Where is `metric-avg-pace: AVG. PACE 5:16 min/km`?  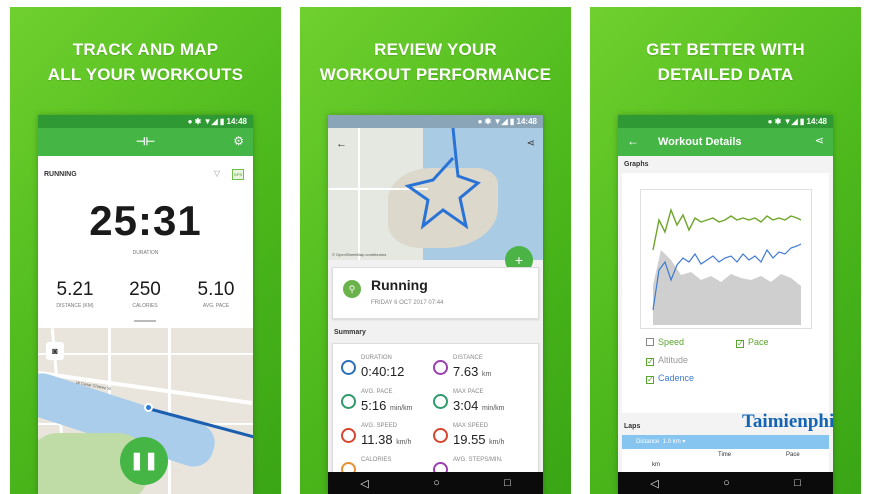 metric-avg-pace: AVG. PACE 5:16 min/km is located at coordinates (387, 403).